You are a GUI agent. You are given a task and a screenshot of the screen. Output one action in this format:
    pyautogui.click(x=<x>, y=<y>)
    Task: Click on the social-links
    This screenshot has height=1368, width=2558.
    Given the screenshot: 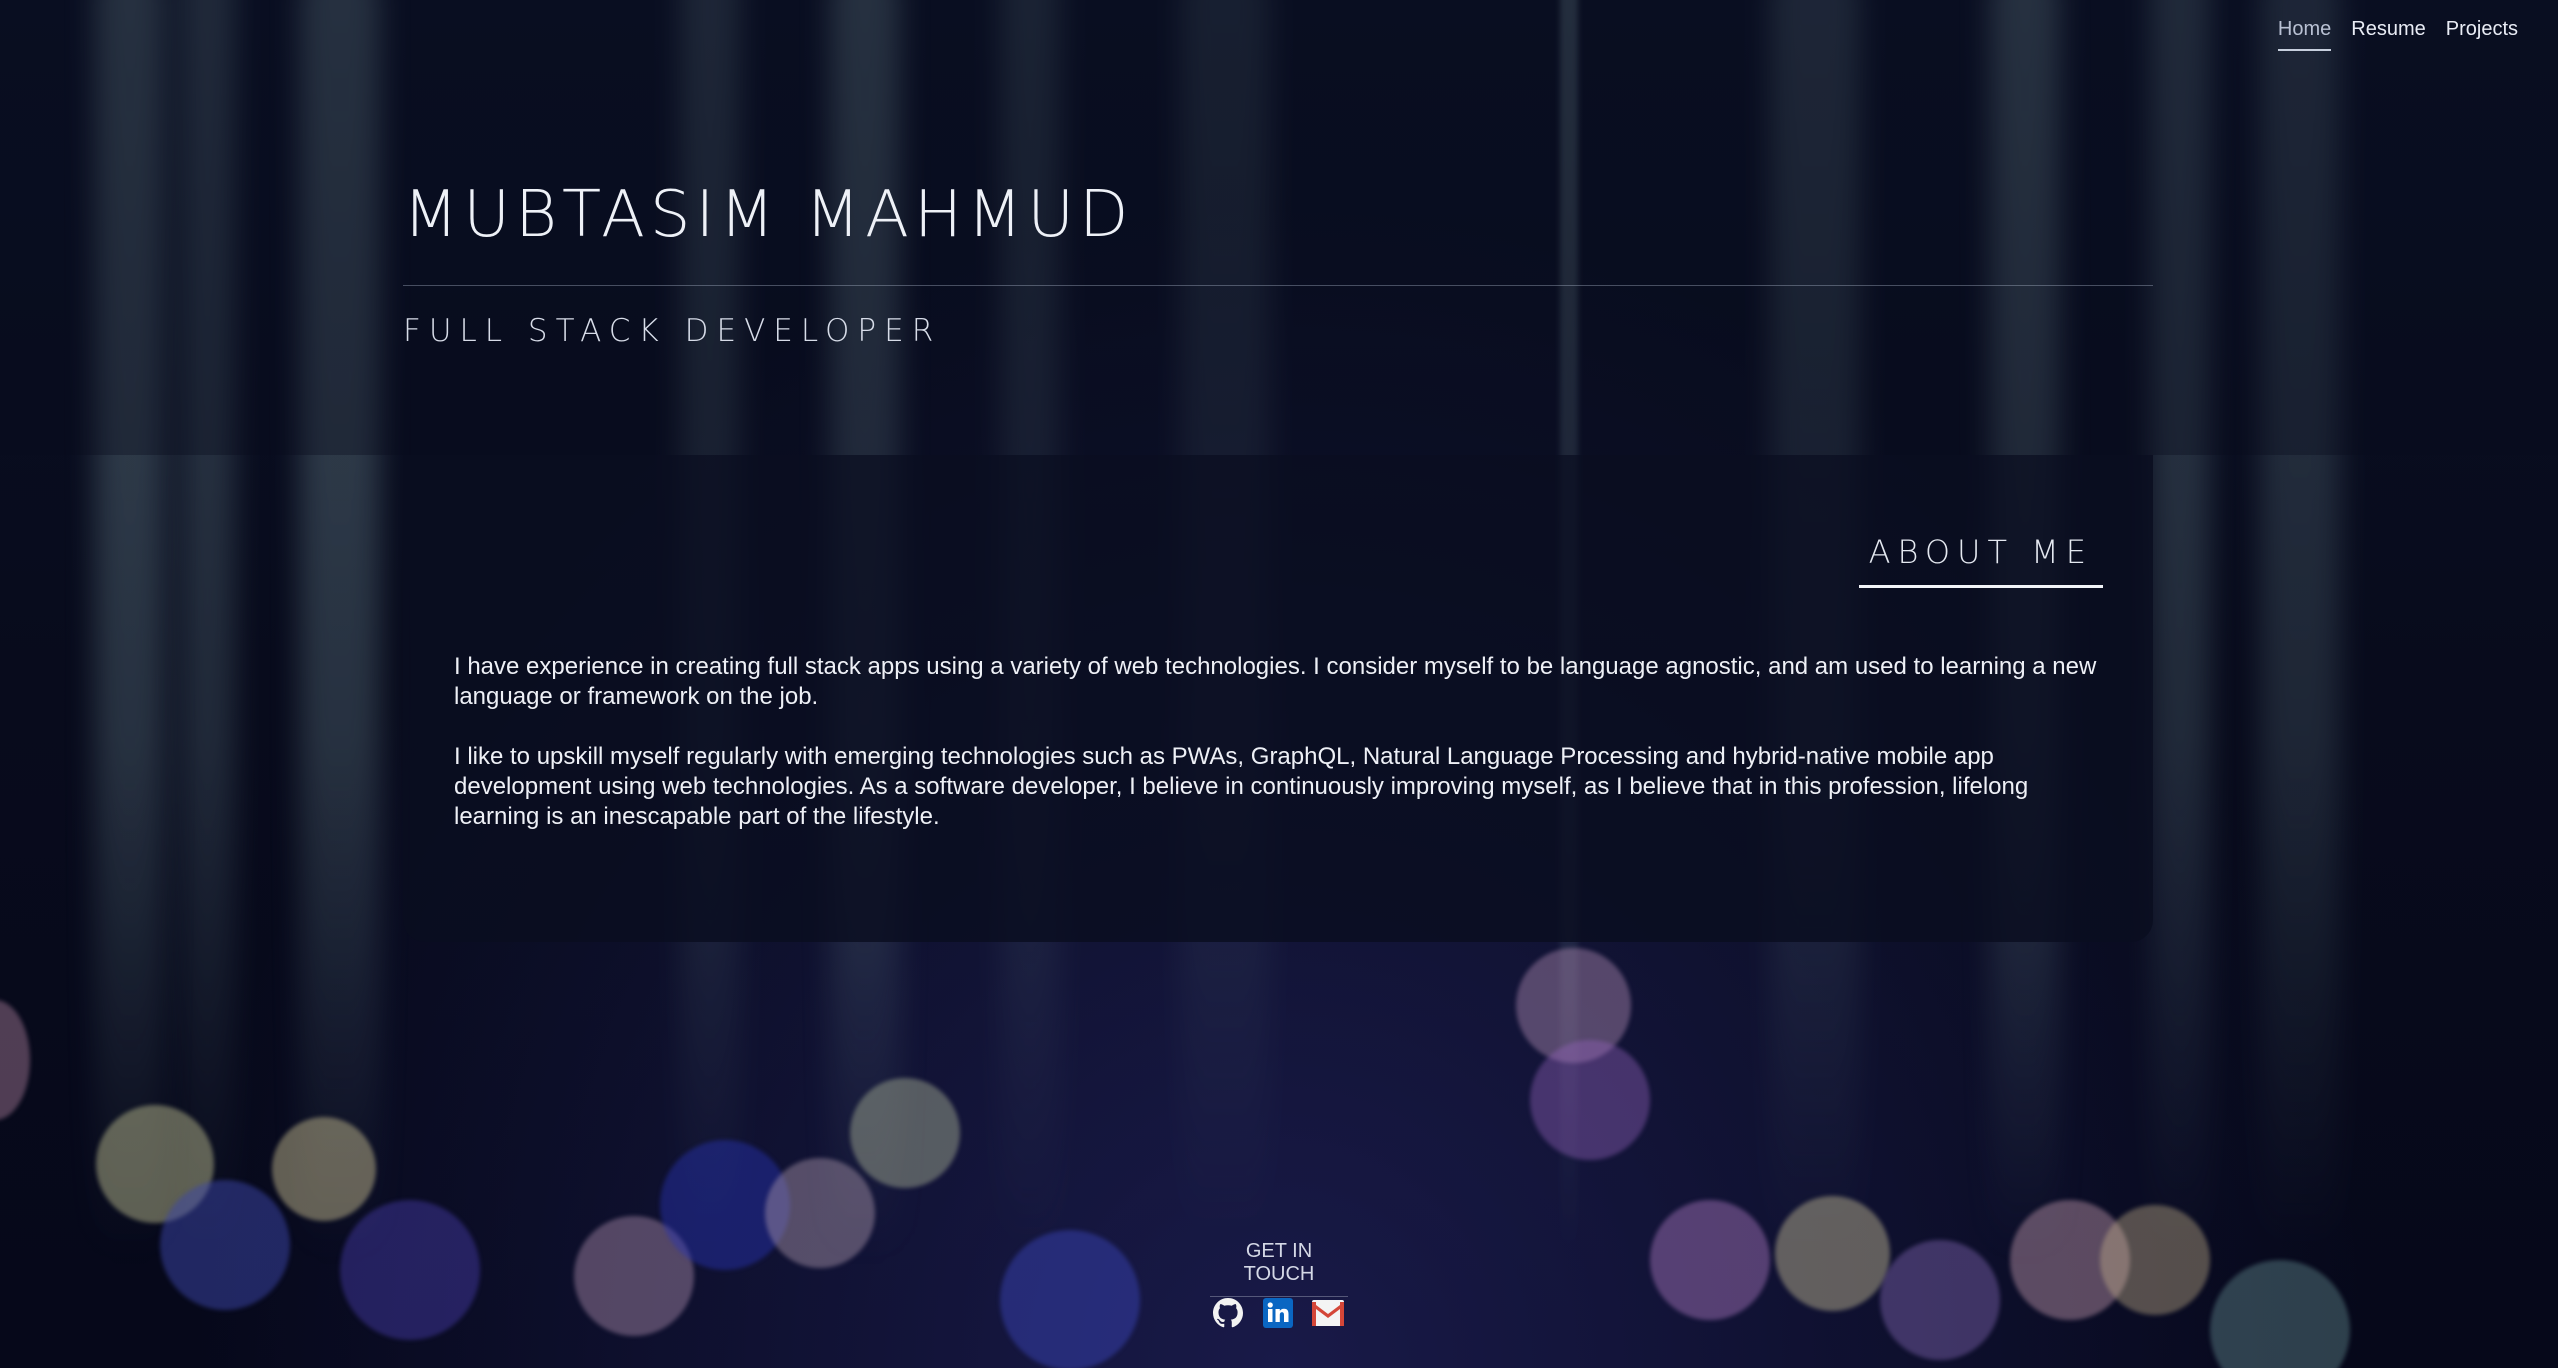 What is the action you would take?
    pyautogui.click(x=1278, y=1313)
    